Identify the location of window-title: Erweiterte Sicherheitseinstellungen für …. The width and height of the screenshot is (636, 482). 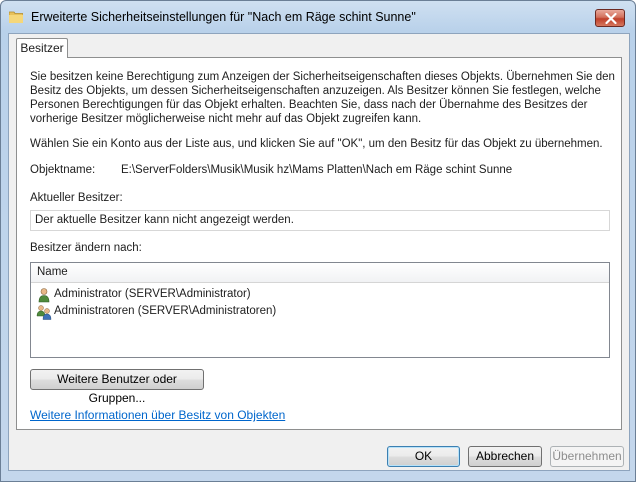
(223, 17).